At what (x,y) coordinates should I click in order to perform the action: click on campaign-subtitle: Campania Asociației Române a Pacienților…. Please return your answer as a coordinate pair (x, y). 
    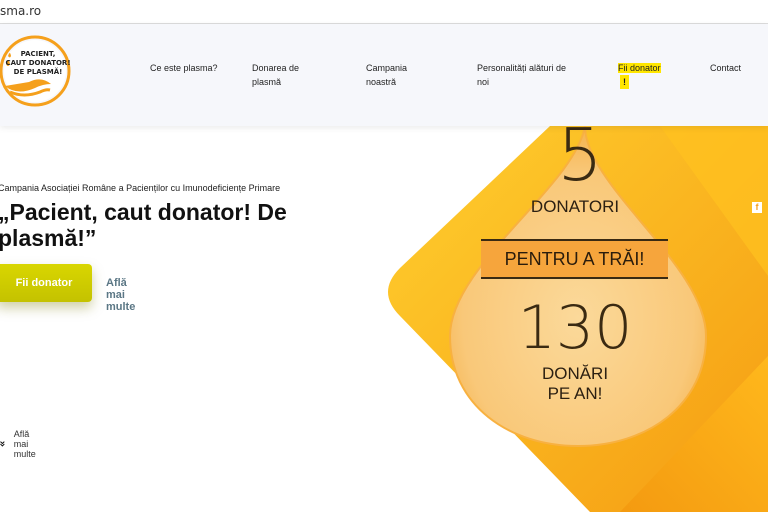
    Looking at the image, I should click on (140, 188).